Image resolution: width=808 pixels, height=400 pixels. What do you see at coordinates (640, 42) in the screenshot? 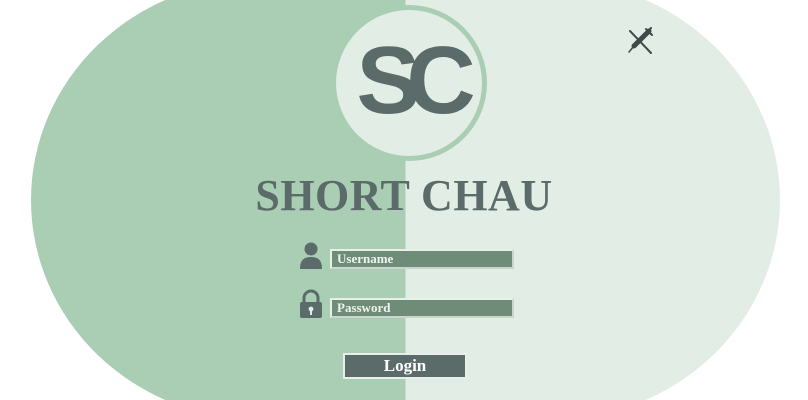
I see `syringe-close-icon` at bounding box center [640, 42].